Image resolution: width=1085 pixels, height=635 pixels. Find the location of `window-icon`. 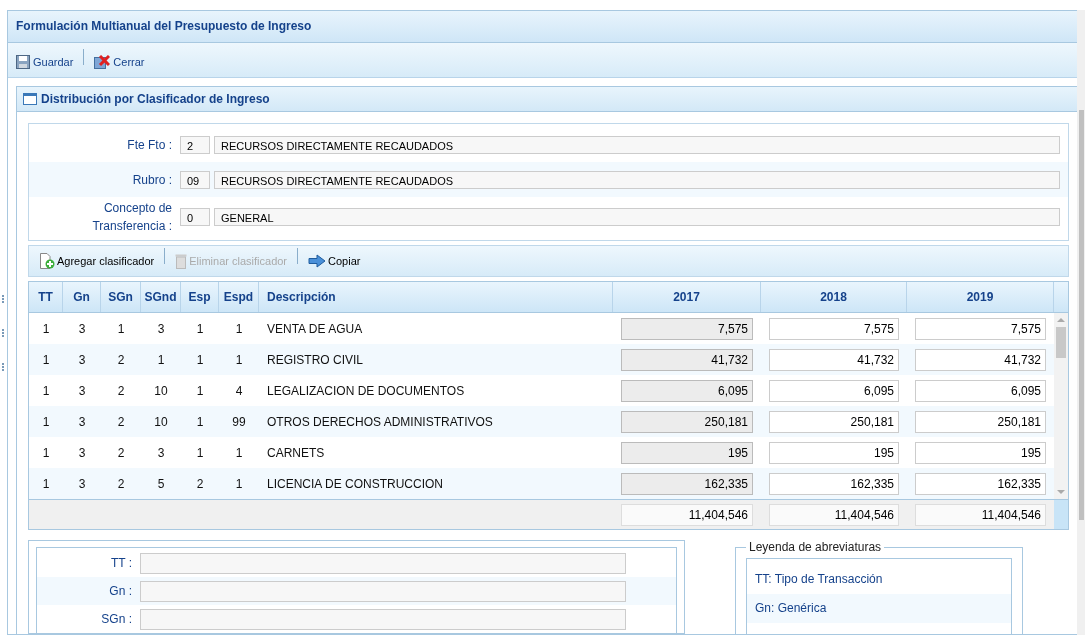

window-icon is located at coordinates (30, 99).